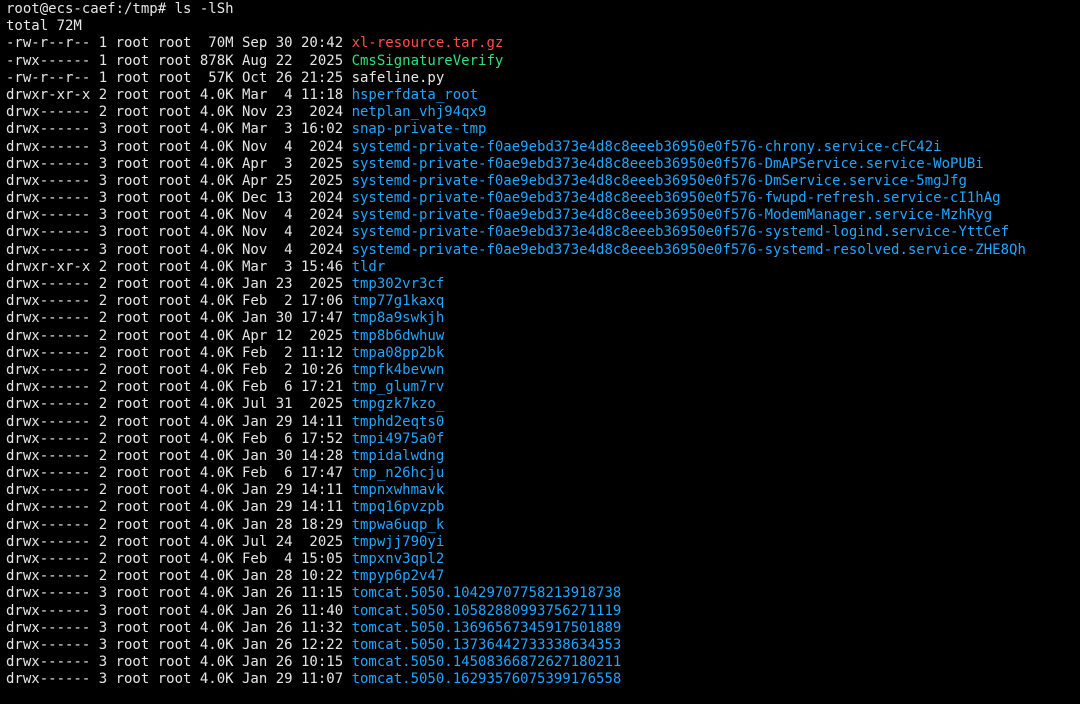 This screenshot has height=704, width=1080. What do you see at coordinates (44, 26) in the screenshot?
I see `total-size-line: total 72M` at bounding box center [44, 26].